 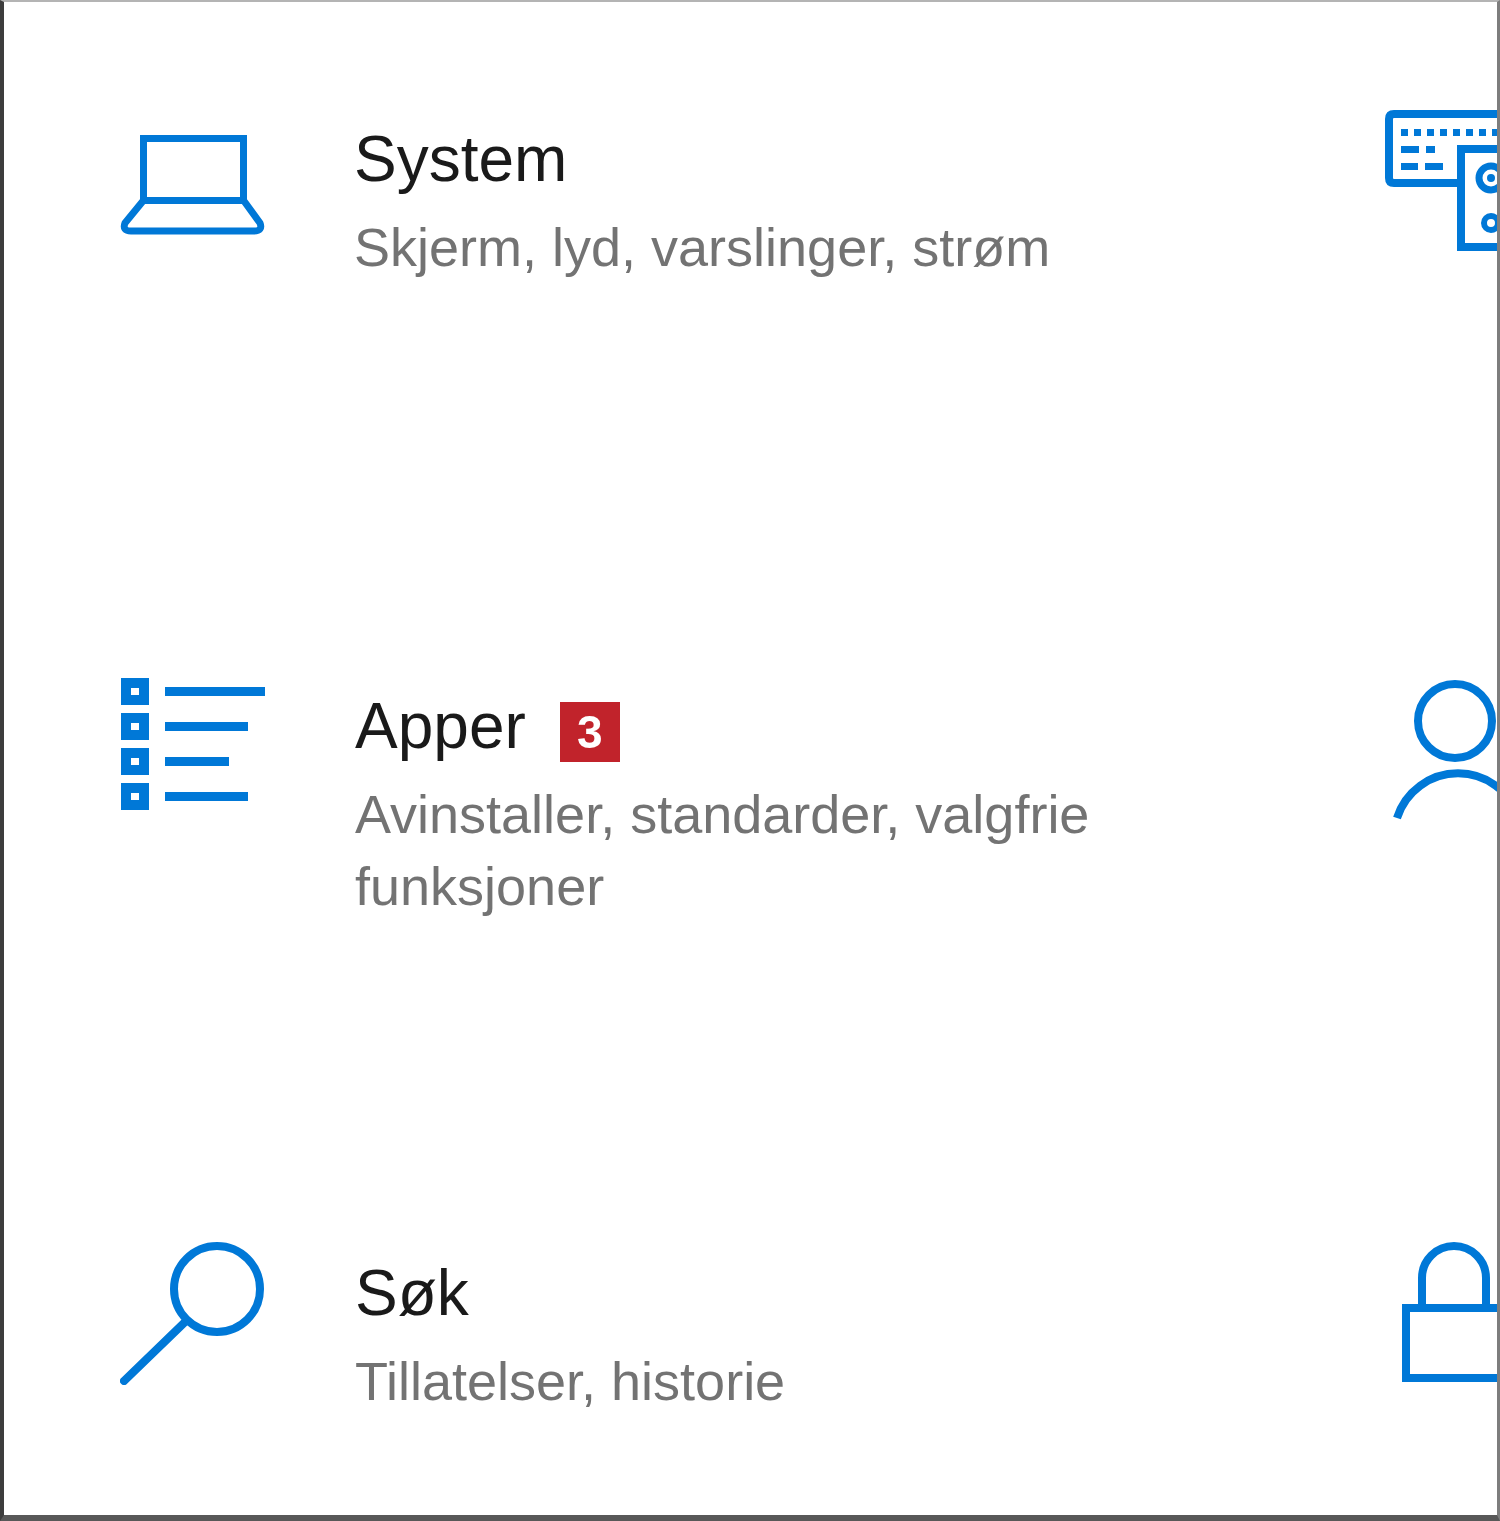 I want to click on category-title: System, so click(x=461, y=159).